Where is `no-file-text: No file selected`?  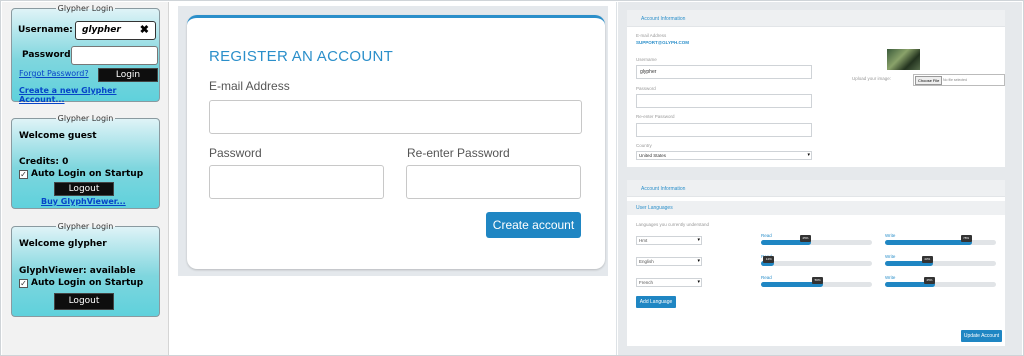
no-file-text: No file selected is located at coordinates (955, 80).